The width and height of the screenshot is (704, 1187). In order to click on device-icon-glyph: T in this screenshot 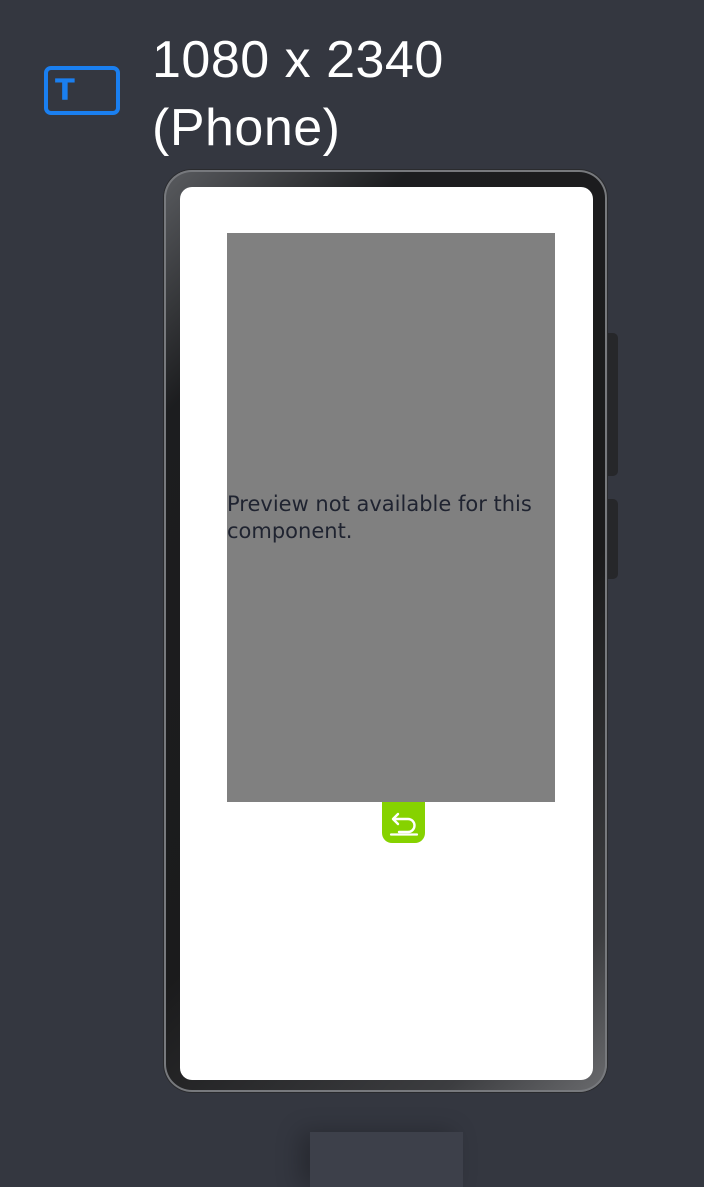, I will do `click(65, 90)`.